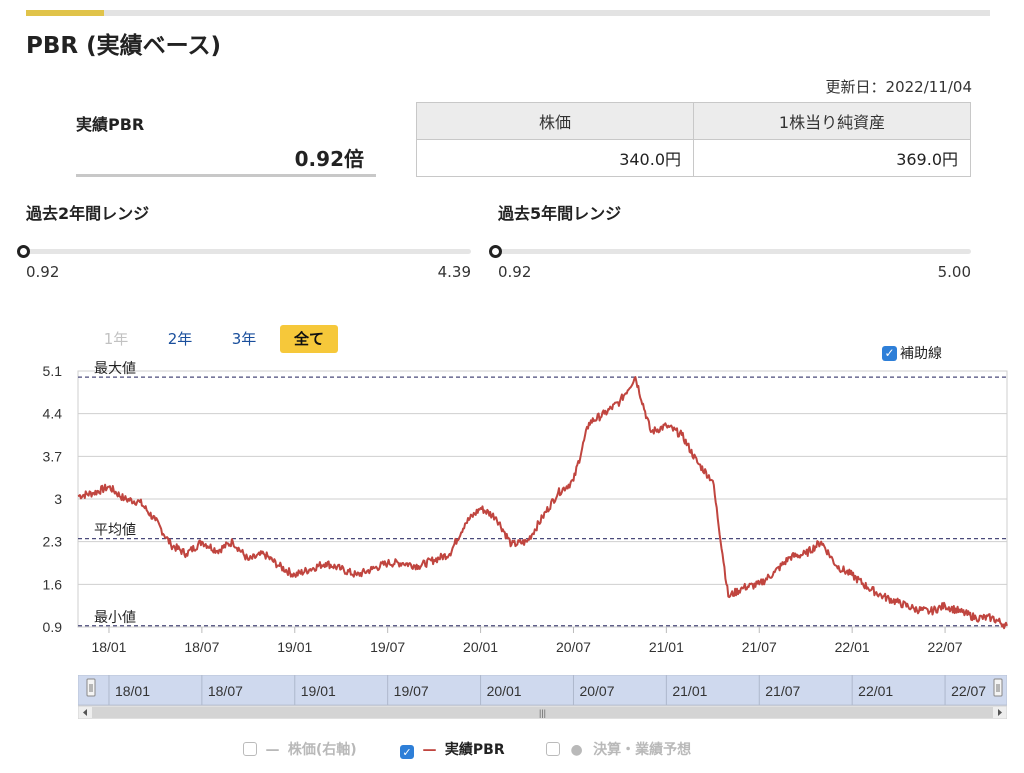  What do you see at coordinates (945, 647) in the screenshot?
I see `x-tick-label: 22/07` at bounding box center [945, 647].